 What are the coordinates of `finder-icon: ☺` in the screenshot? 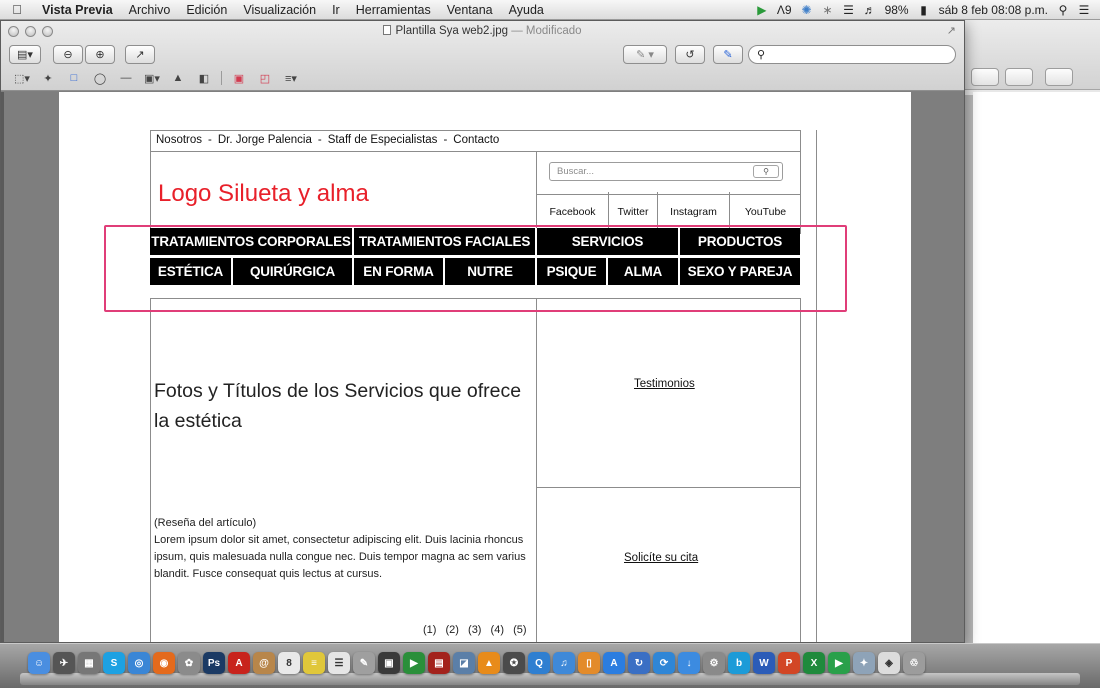 It's located at (39, 663).